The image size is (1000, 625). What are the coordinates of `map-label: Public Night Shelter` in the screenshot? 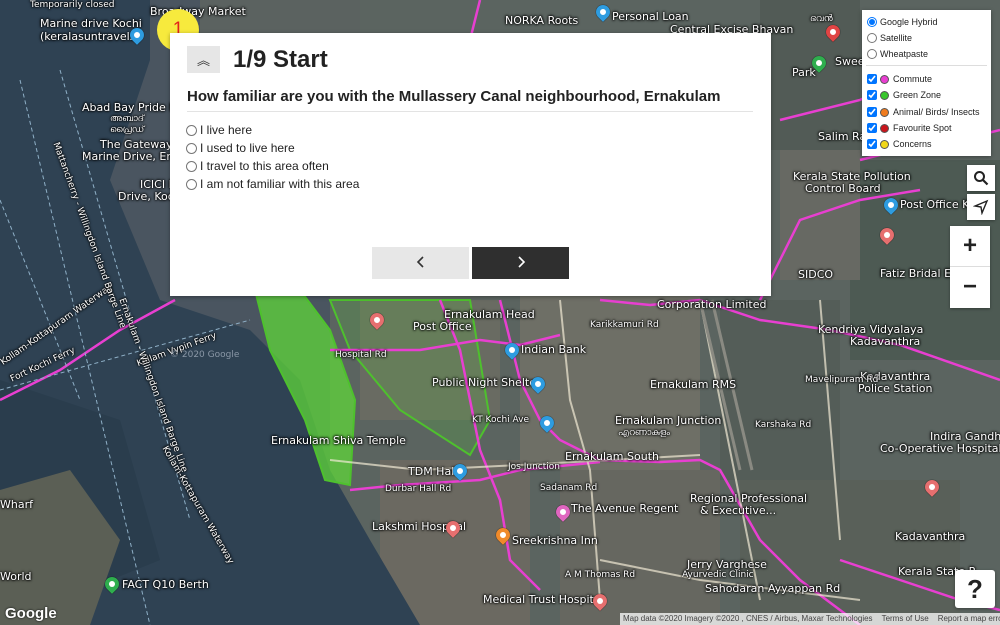 It's located at (486, 382).